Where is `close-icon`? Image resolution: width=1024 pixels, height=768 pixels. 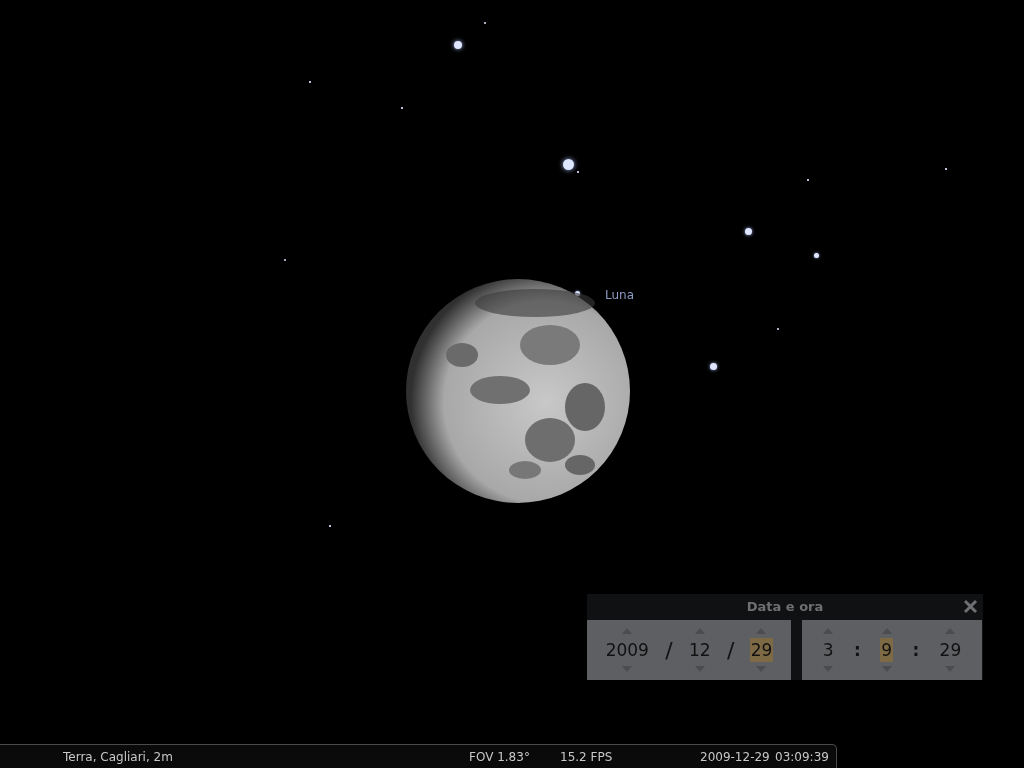 close-icon is located at coordinates (970, 606).